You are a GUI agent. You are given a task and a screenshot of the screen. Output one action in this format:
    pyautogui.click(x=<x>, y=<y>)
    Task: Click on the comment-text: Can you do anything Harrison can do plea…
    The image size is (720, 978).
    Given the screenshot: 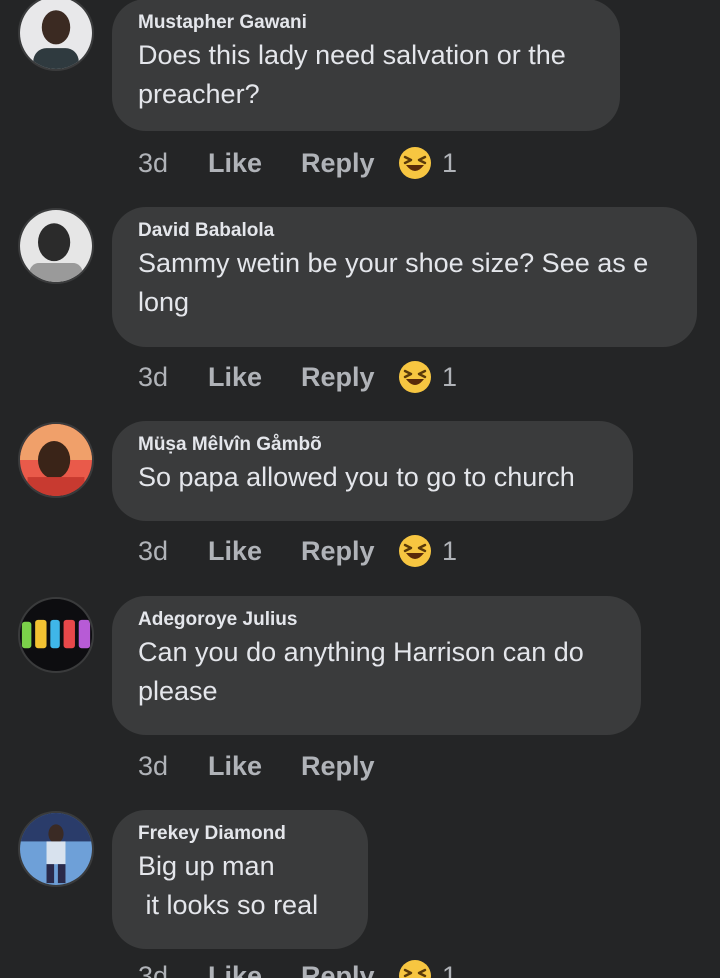 What is the action you would take?
    pyautogui.click(x=361, y=671)
    